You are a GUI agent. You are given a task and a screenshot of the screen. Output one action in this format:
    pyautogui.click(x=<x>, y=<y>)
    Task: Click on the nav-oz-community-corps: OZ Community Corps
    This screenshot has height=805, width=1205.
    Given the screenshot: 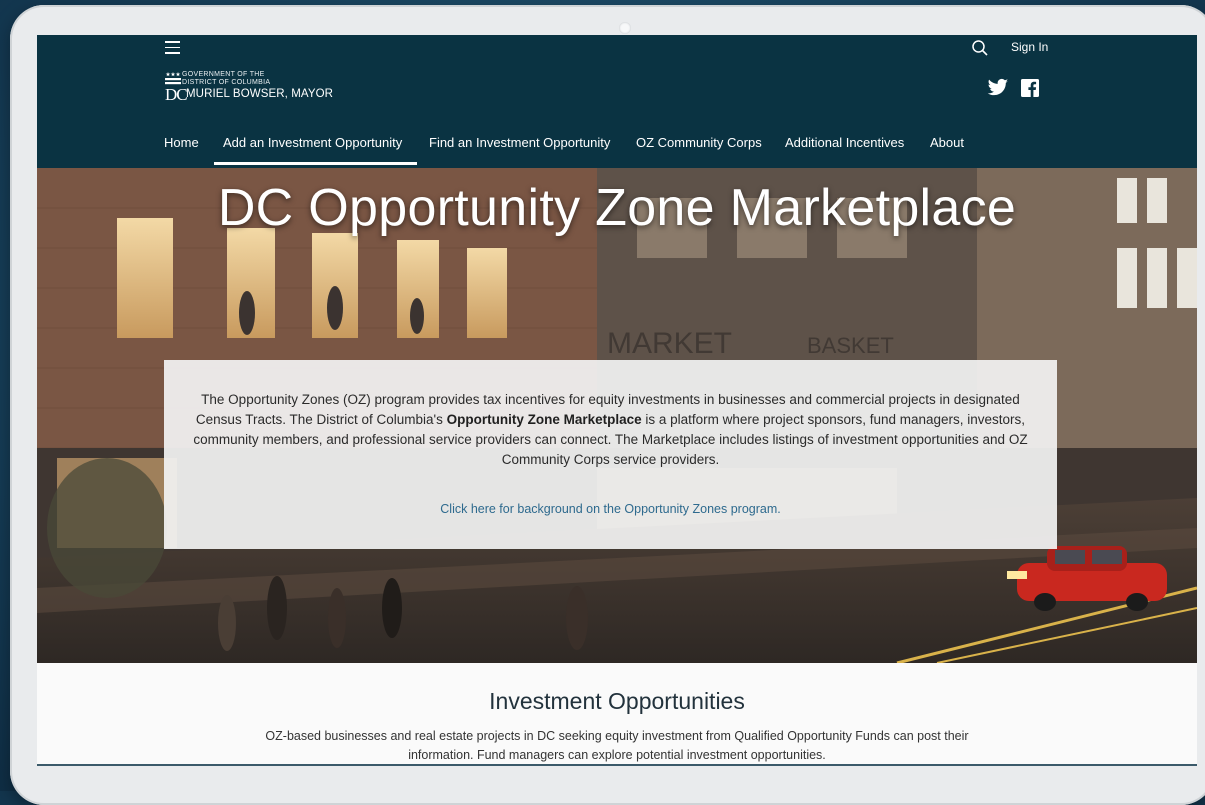 What is the action you would take?
    pyautogui.click(x=699, y=142)
    